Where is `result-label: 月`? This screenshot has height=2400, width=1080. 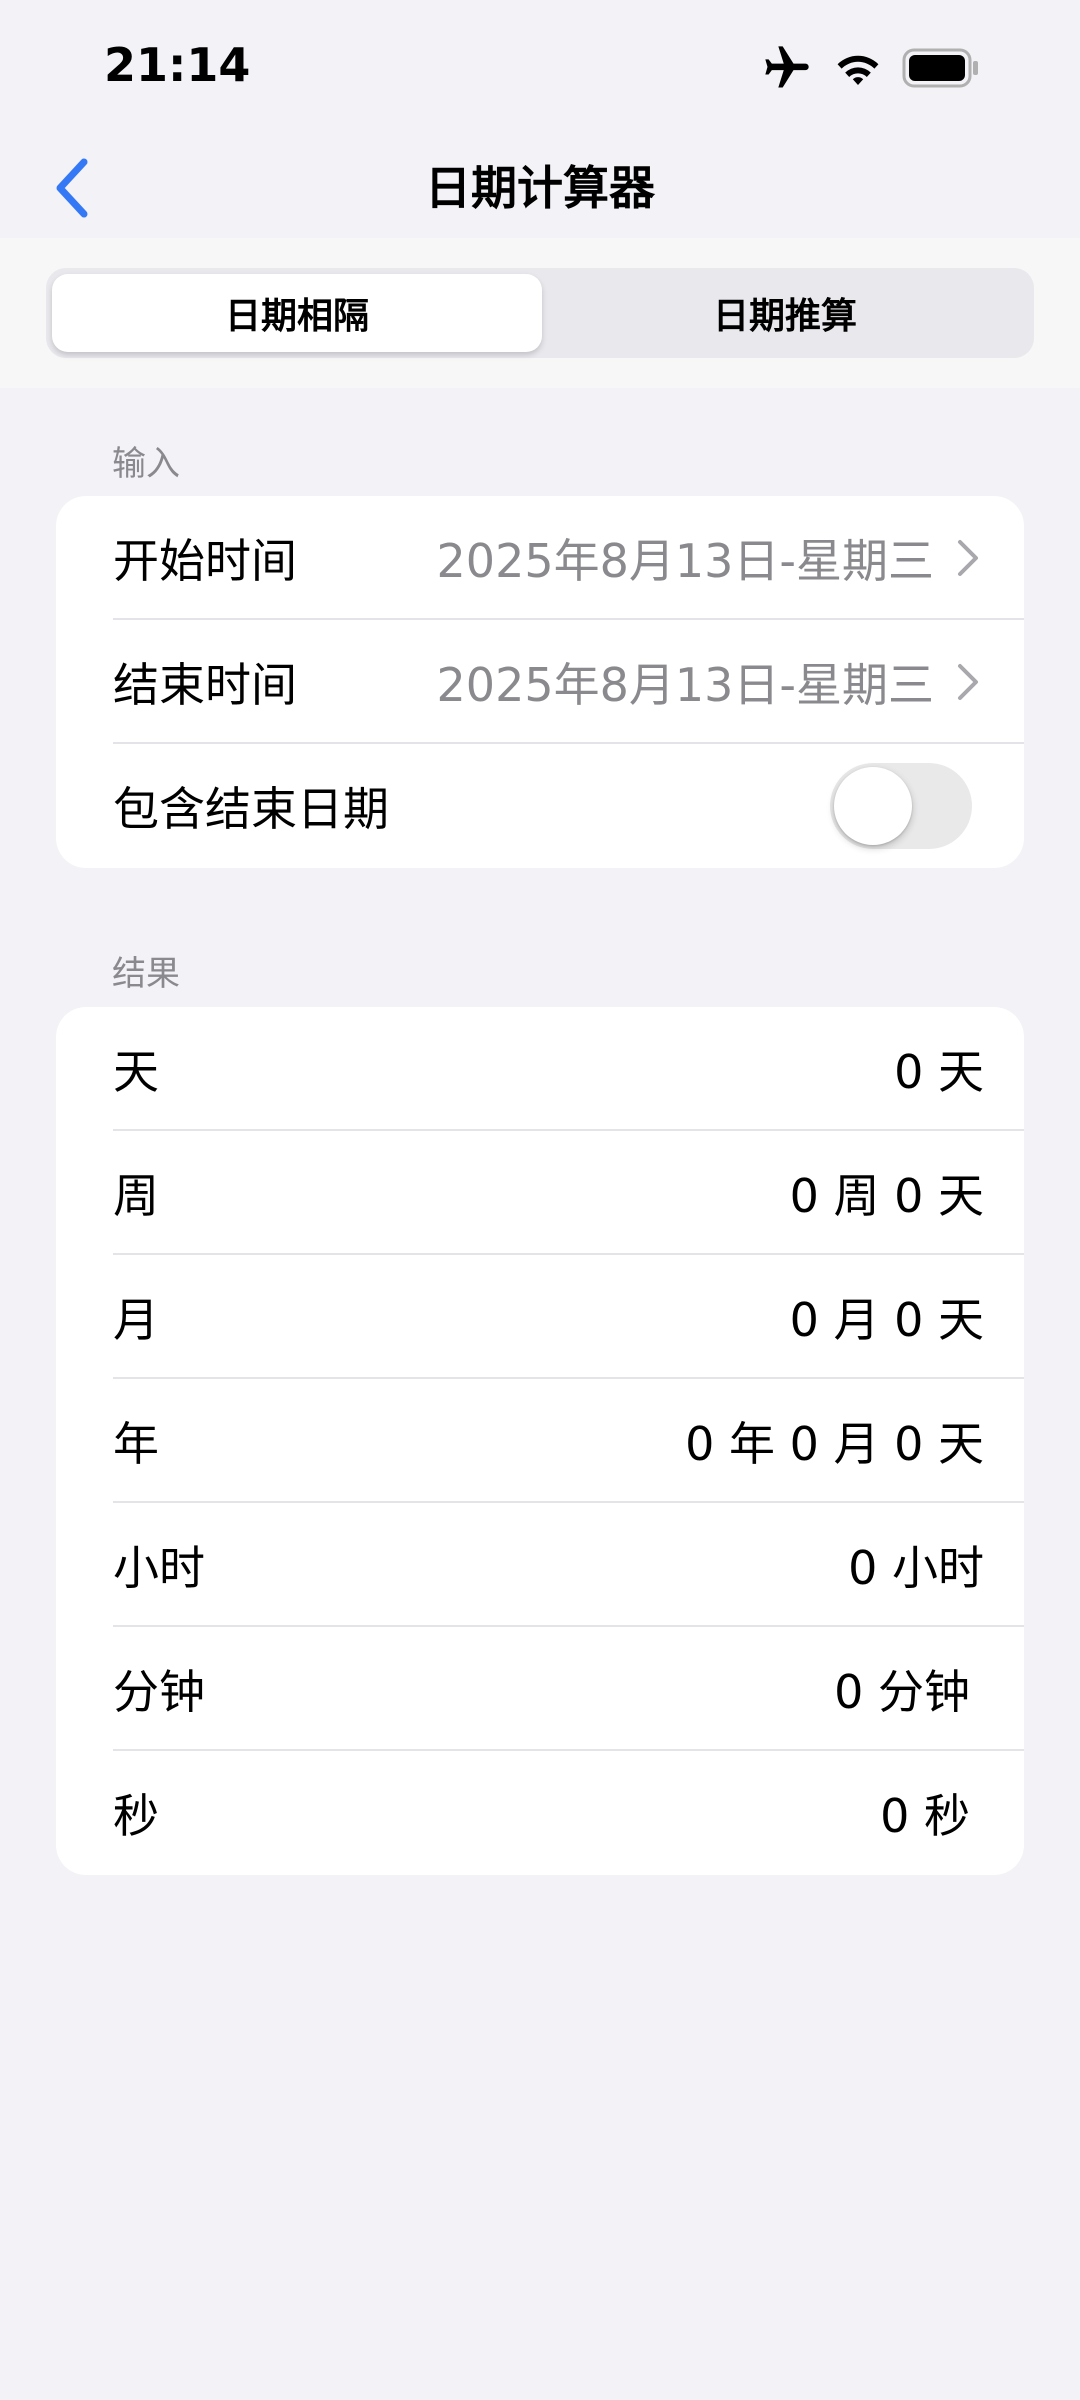 result-label: 月 is located at coordinates (136, 1320).